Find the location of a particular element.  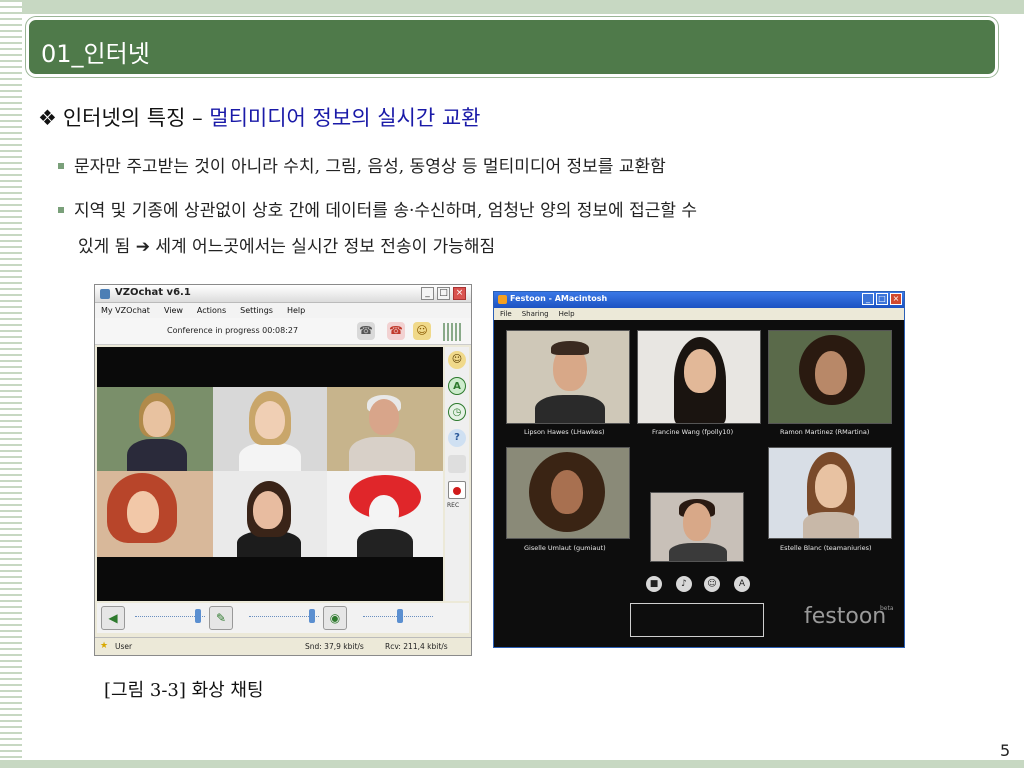

clock-icon: ◷ is located at coordinates (457, 412).